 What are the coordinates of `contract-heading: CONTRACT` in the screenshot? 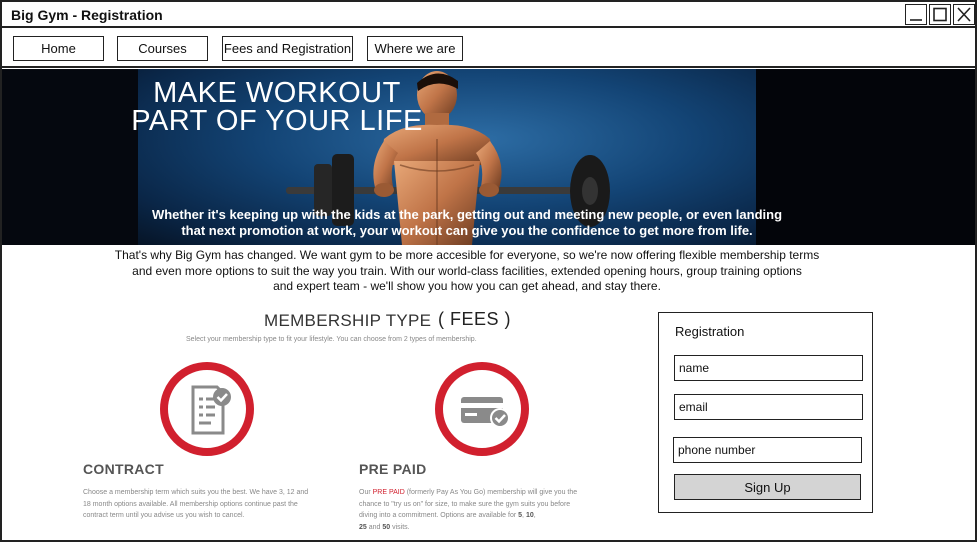 It's located at (123, 469).